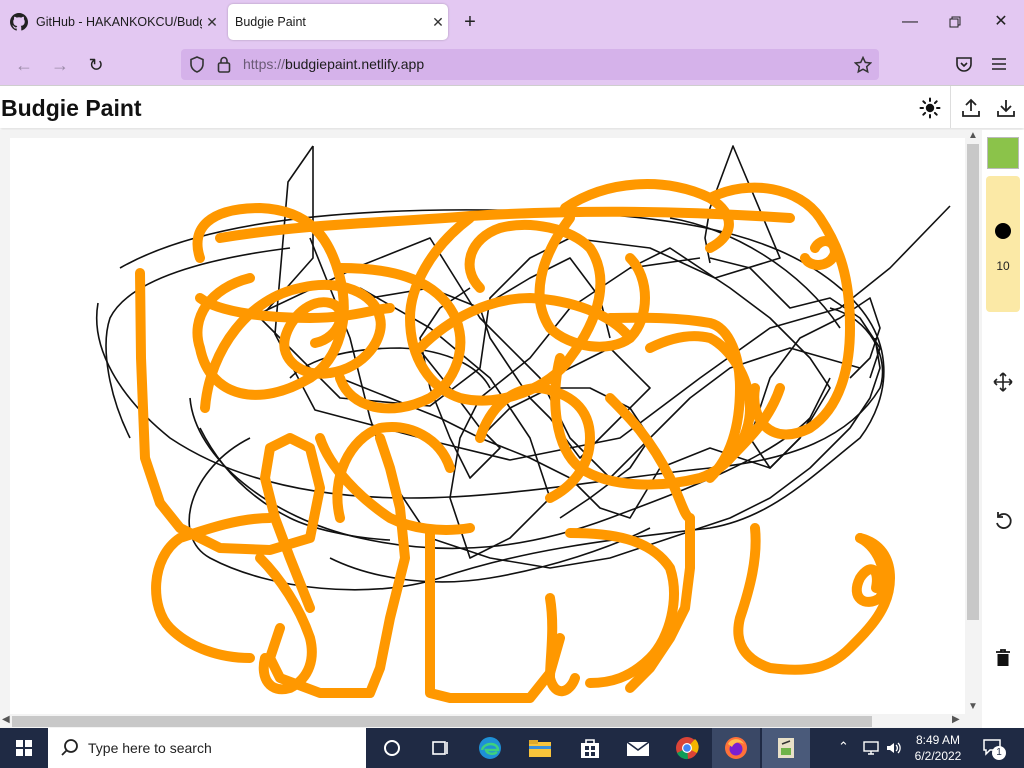 Image resolution: width=1024 pixels, height=768 pixels. Describe the element at coordinates (590, 748) in the screenshot. I see `store-icon` at that location.